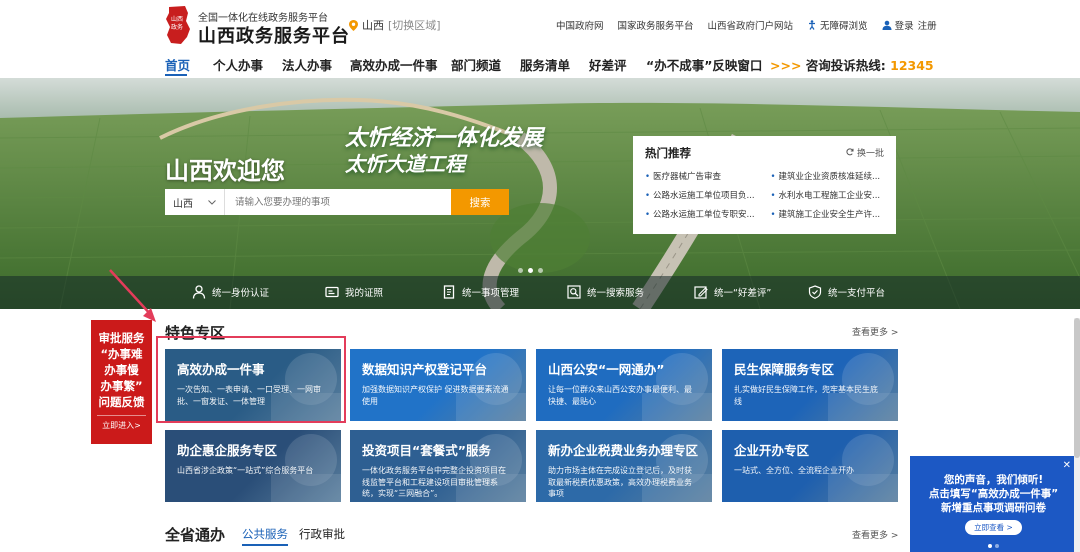 The image size is (1080, 552). Describe the element at coordinates (606, 369) in the screenshot. I see `feature-card-title: 山西公安“一网通办”` at that location.